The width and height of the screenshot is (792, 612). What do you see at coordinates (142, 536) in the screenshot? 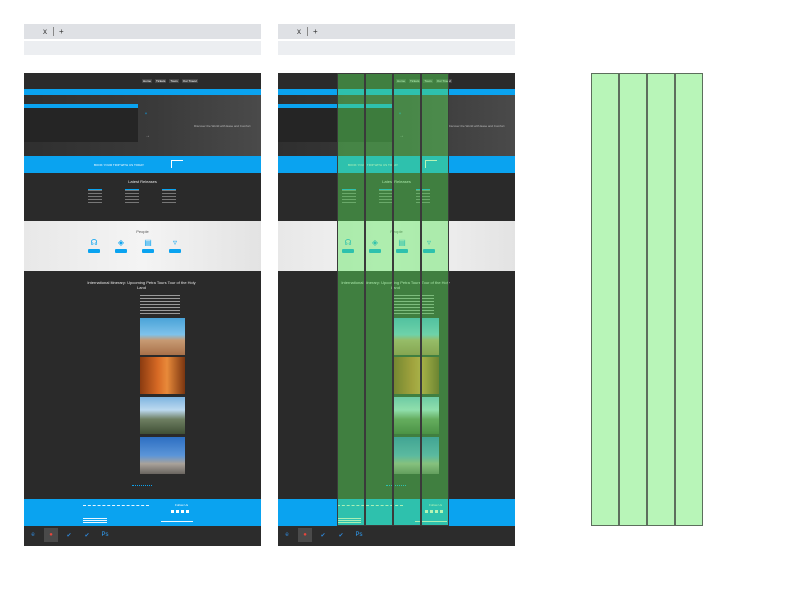
I see `taskbar-left: e ● ✔ ✔ Ps` at bounding box center [142, 536].